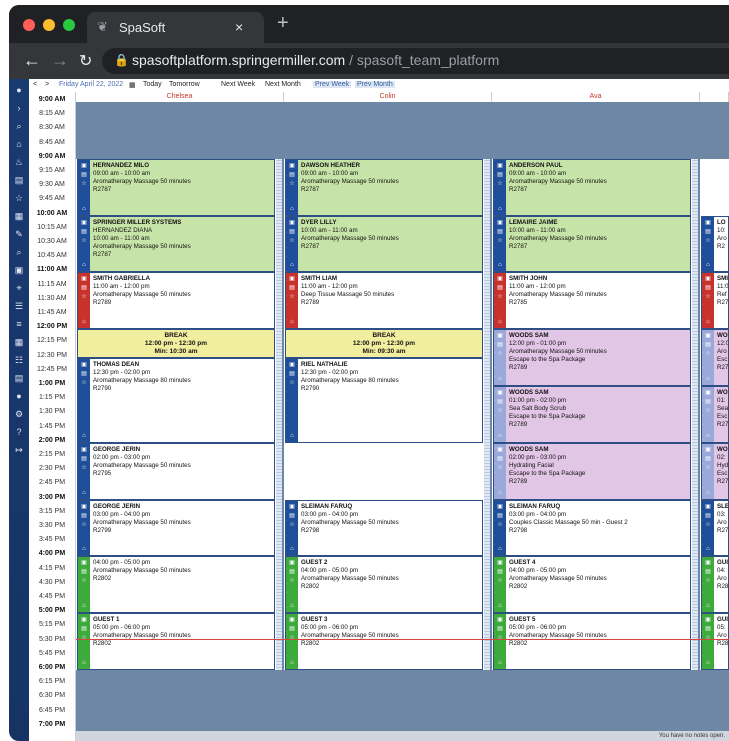  I want to click on tomorrow-button: Tomorrow, so click(184, 84).